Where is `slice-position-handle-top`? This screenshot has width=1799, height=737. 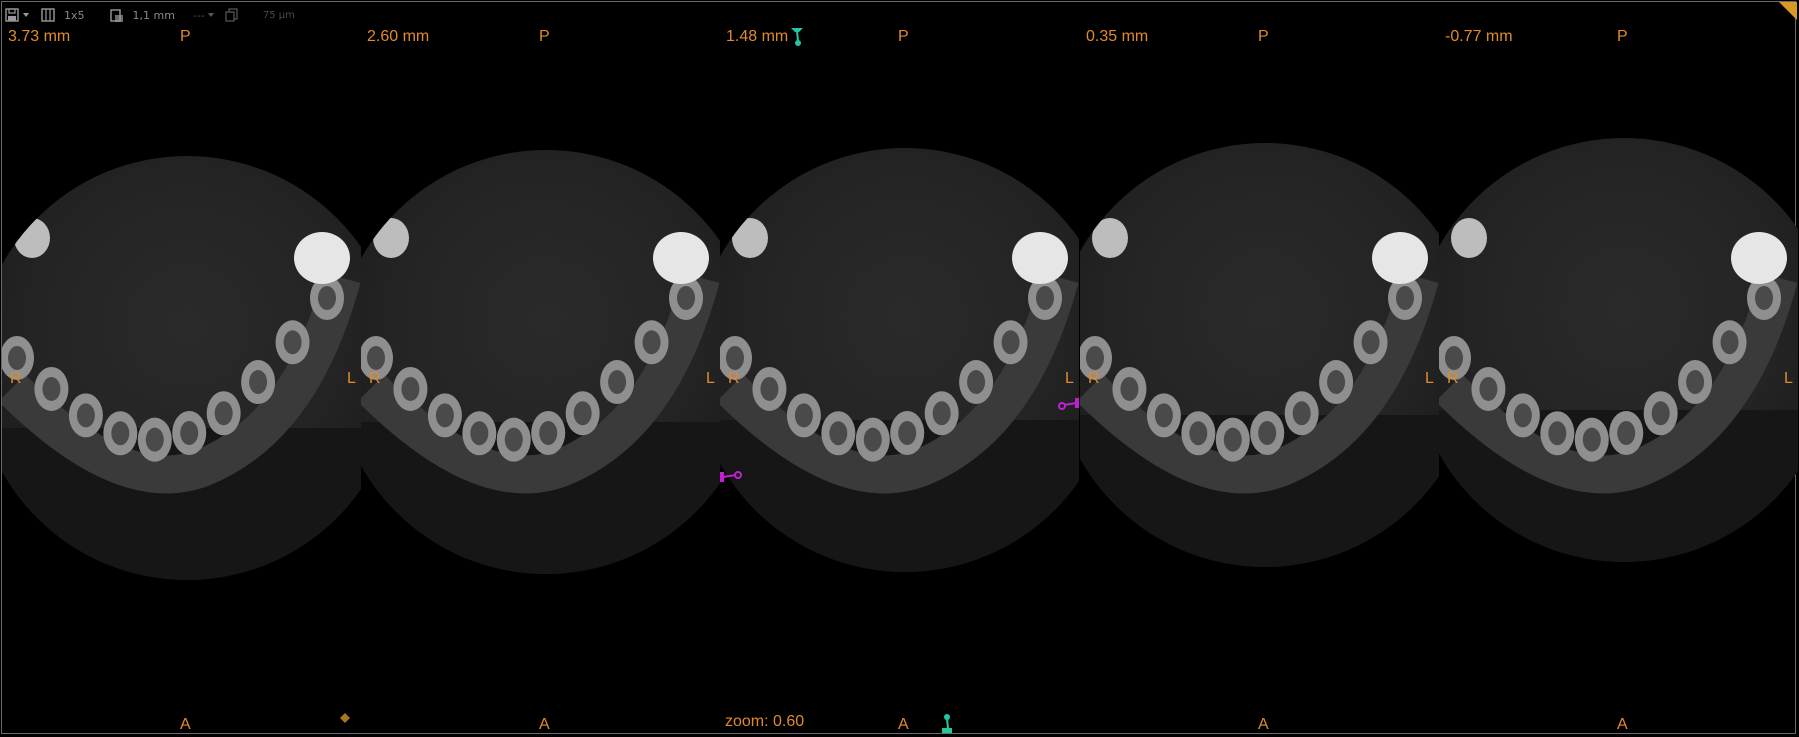
slice-position-handle-top is located at coordinates (797, 37).